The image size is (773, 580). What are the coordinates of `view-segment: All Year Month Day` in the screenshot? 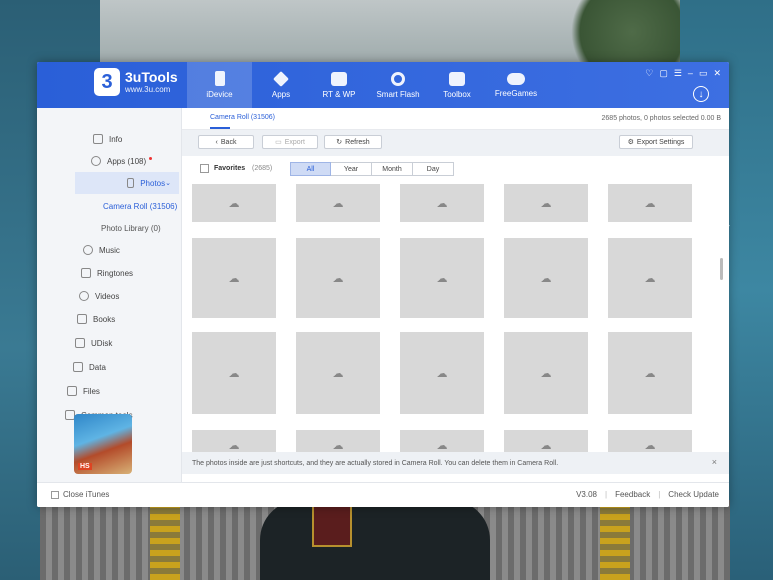 It's located at (372, 169).